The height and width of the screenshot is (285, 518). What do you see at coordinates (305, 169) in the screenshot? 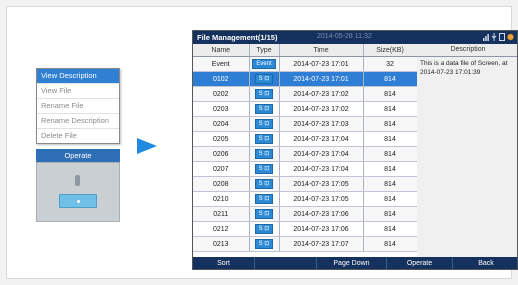
I see `table-row: 0207 S ⊡ 2014-07-23 17:04 814` at bounding box center [305, 169].